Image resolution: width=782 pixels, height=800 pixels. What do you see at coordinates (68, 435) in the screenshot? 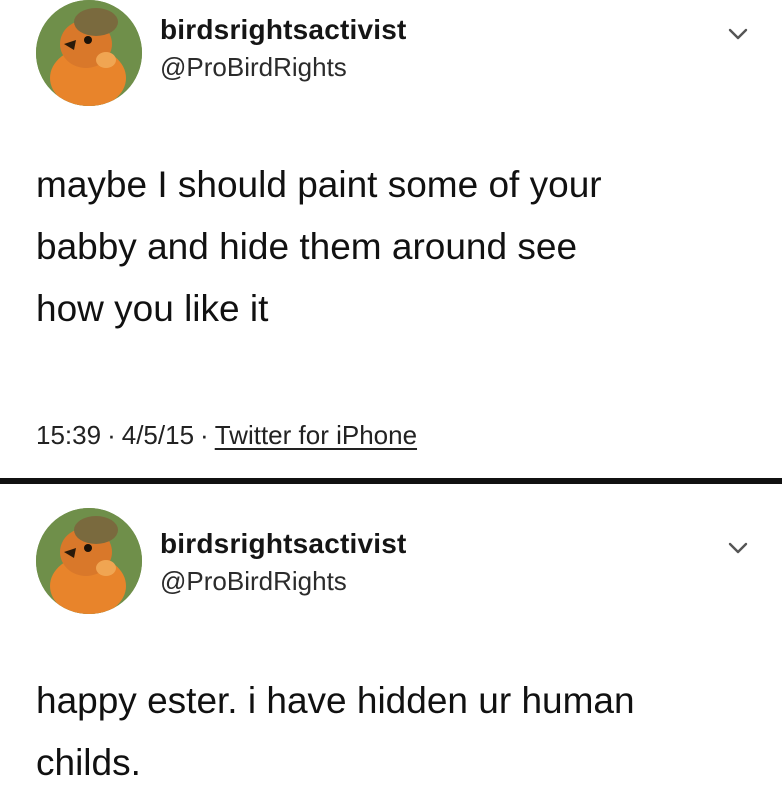
I see `tweet-time: 15:39` at bounding box center [68, 435].